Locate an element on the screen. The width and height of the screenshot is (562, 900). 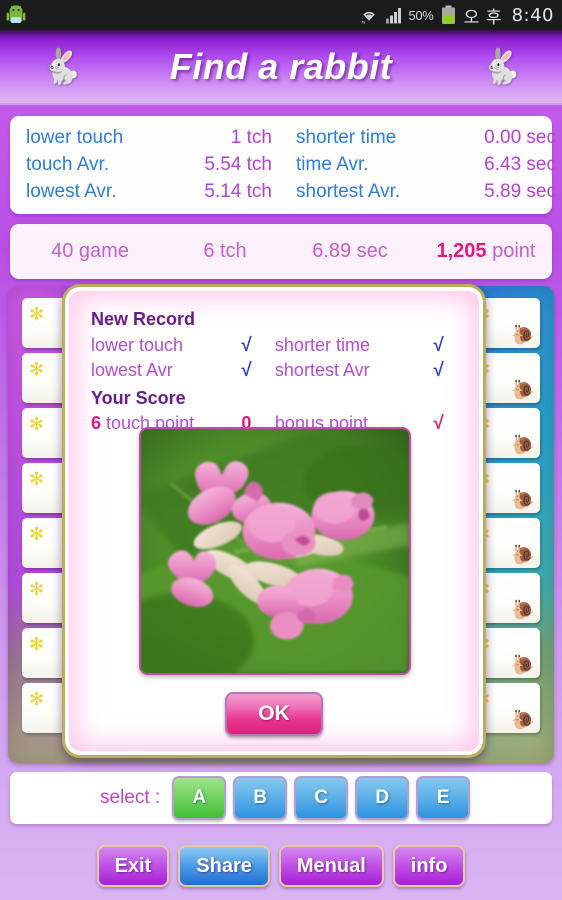
select-option-e: E is located at coordinates (443, 798).